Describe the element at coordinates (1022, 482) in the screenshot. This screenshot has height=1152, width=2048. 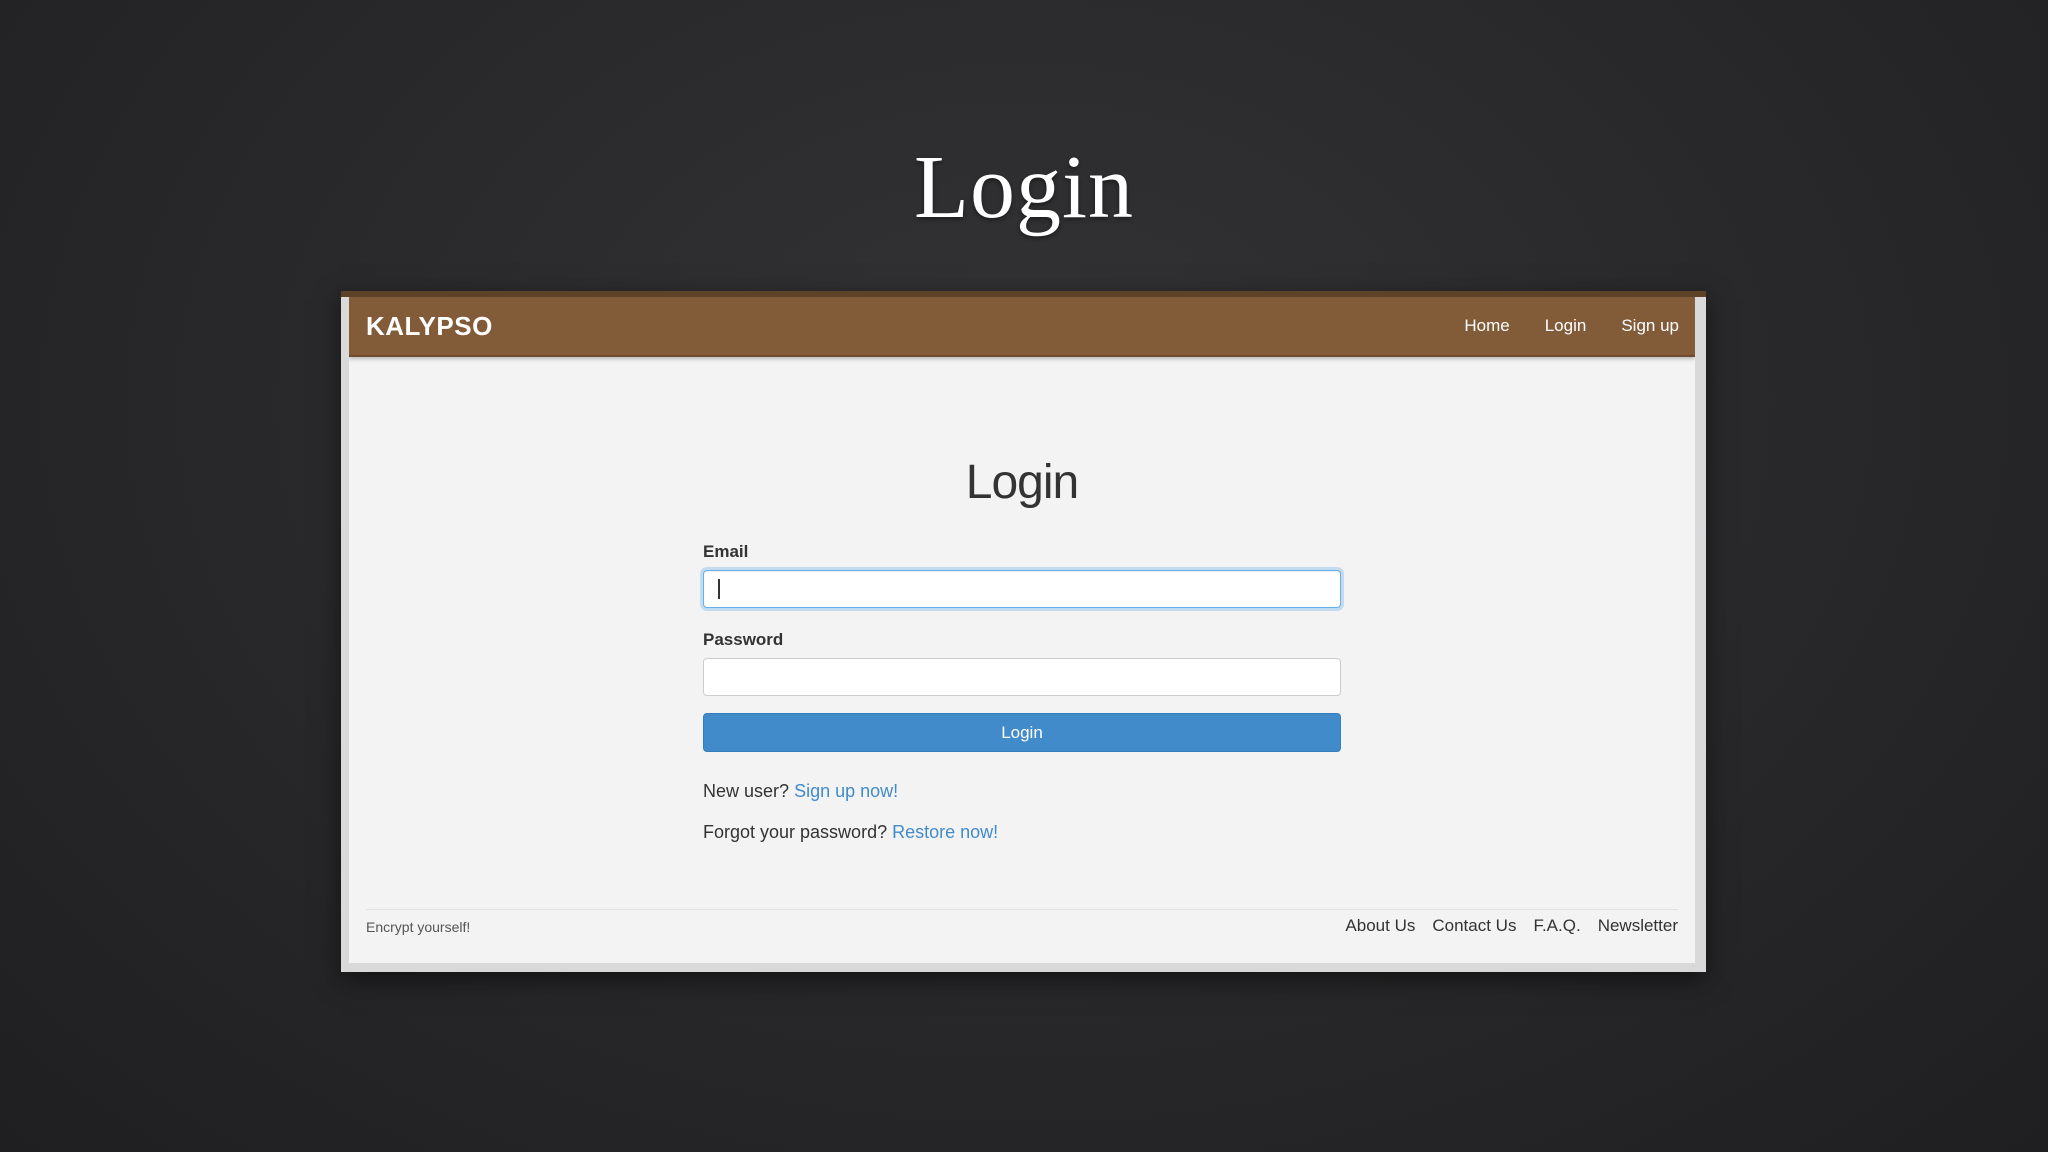
I see `login-heading: Login` at that location.